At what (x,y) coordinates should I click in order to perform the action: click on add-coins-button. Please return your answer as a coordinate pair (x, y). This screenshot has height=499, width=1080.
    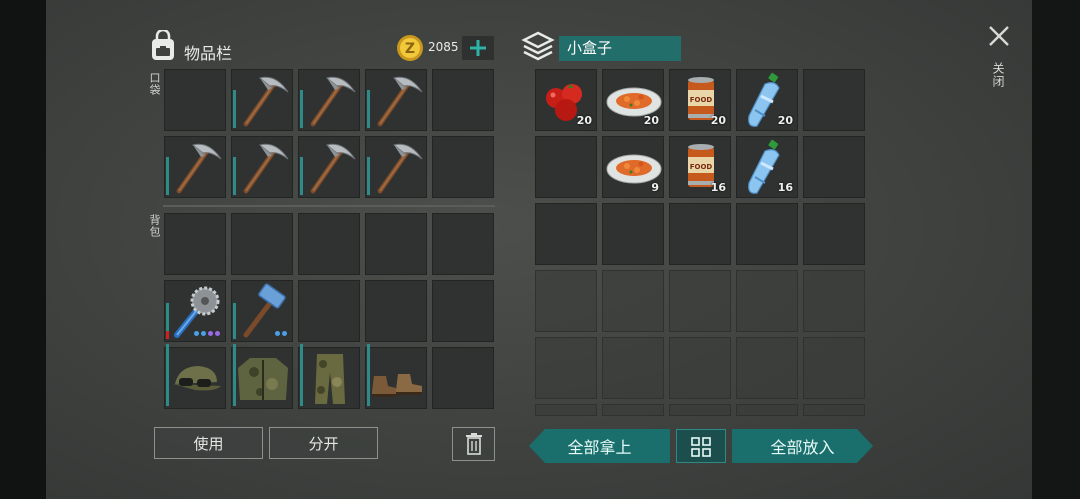
    Looking at the image, I should click on (478, 48).